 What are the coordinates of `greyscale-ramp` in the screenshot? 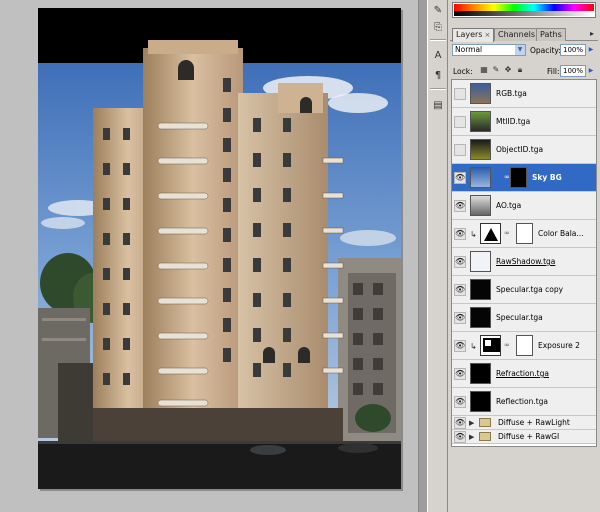 It's located at (524, 13).